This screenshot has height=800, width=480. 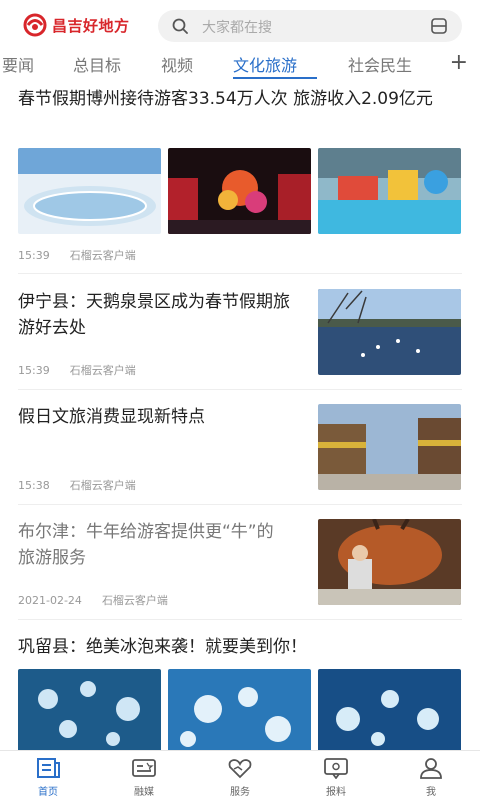 I want to click on news-item: 巩留县：绝美冰泡来袭！就要美到你！, so click(x=240, y=647).